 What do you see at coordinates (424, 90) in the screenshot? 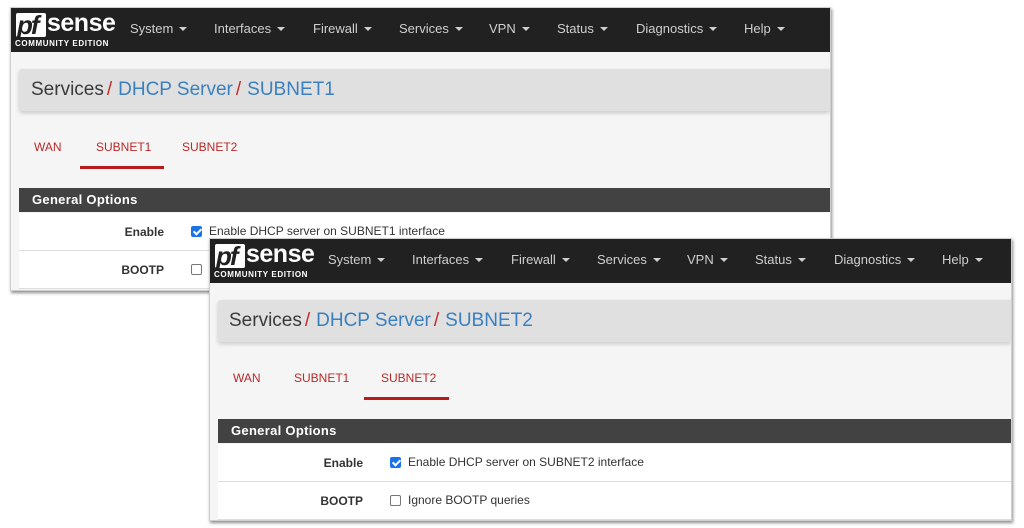
I see `breadcrumb: Services / DHCP Server / SUBNET1` at bounding box center [424, 90].